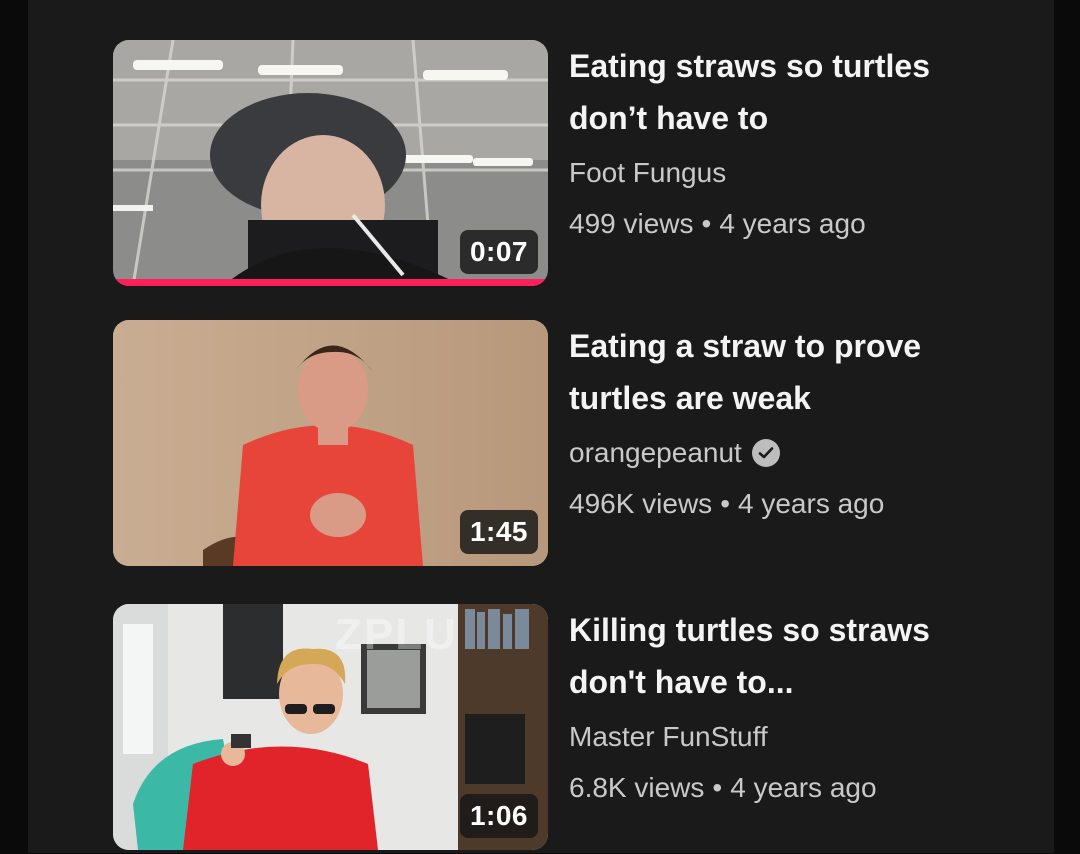 Image resolution: width=1080 pixels, height=854 pixels. What do you see at coordinates (498, 816) in the screenshot?
I see `duration-badge: 1:06` at bounding box center [498, 816].